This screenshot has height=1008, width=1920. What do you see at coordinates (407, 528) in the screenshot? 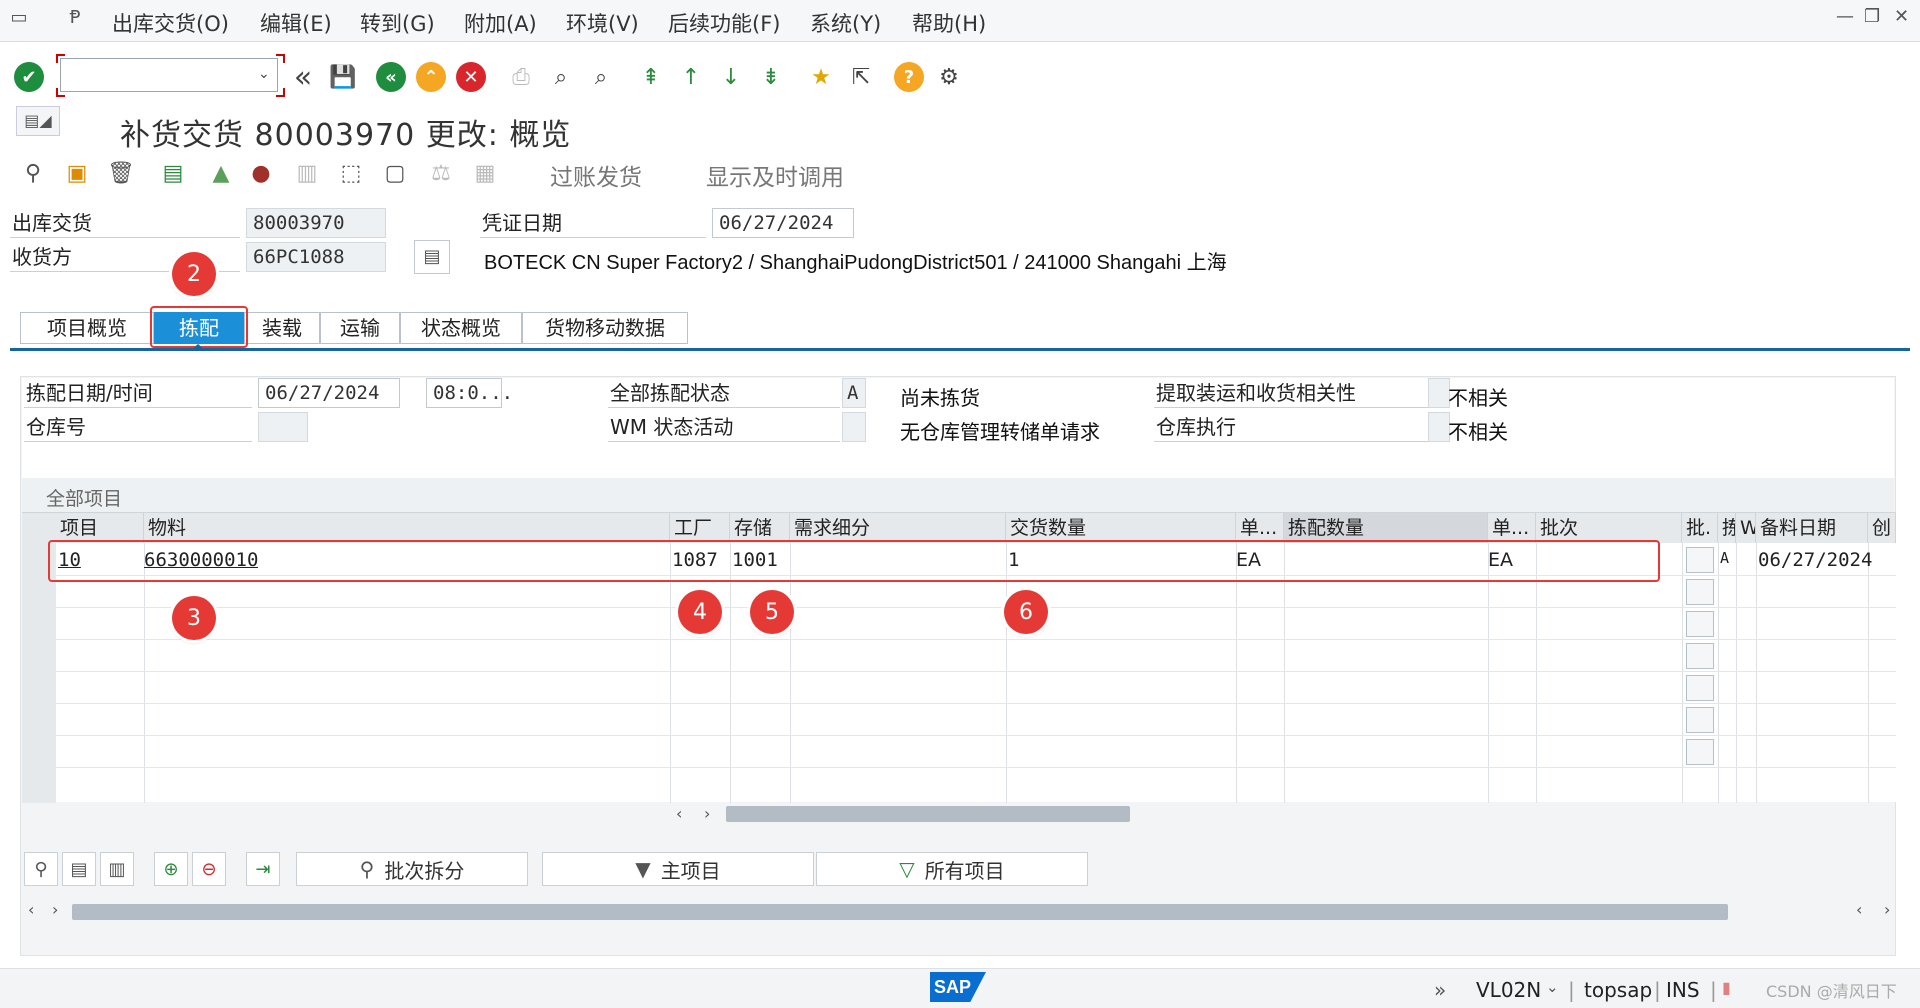
I see `col-material: 物料` at bounding box center [407, 528].